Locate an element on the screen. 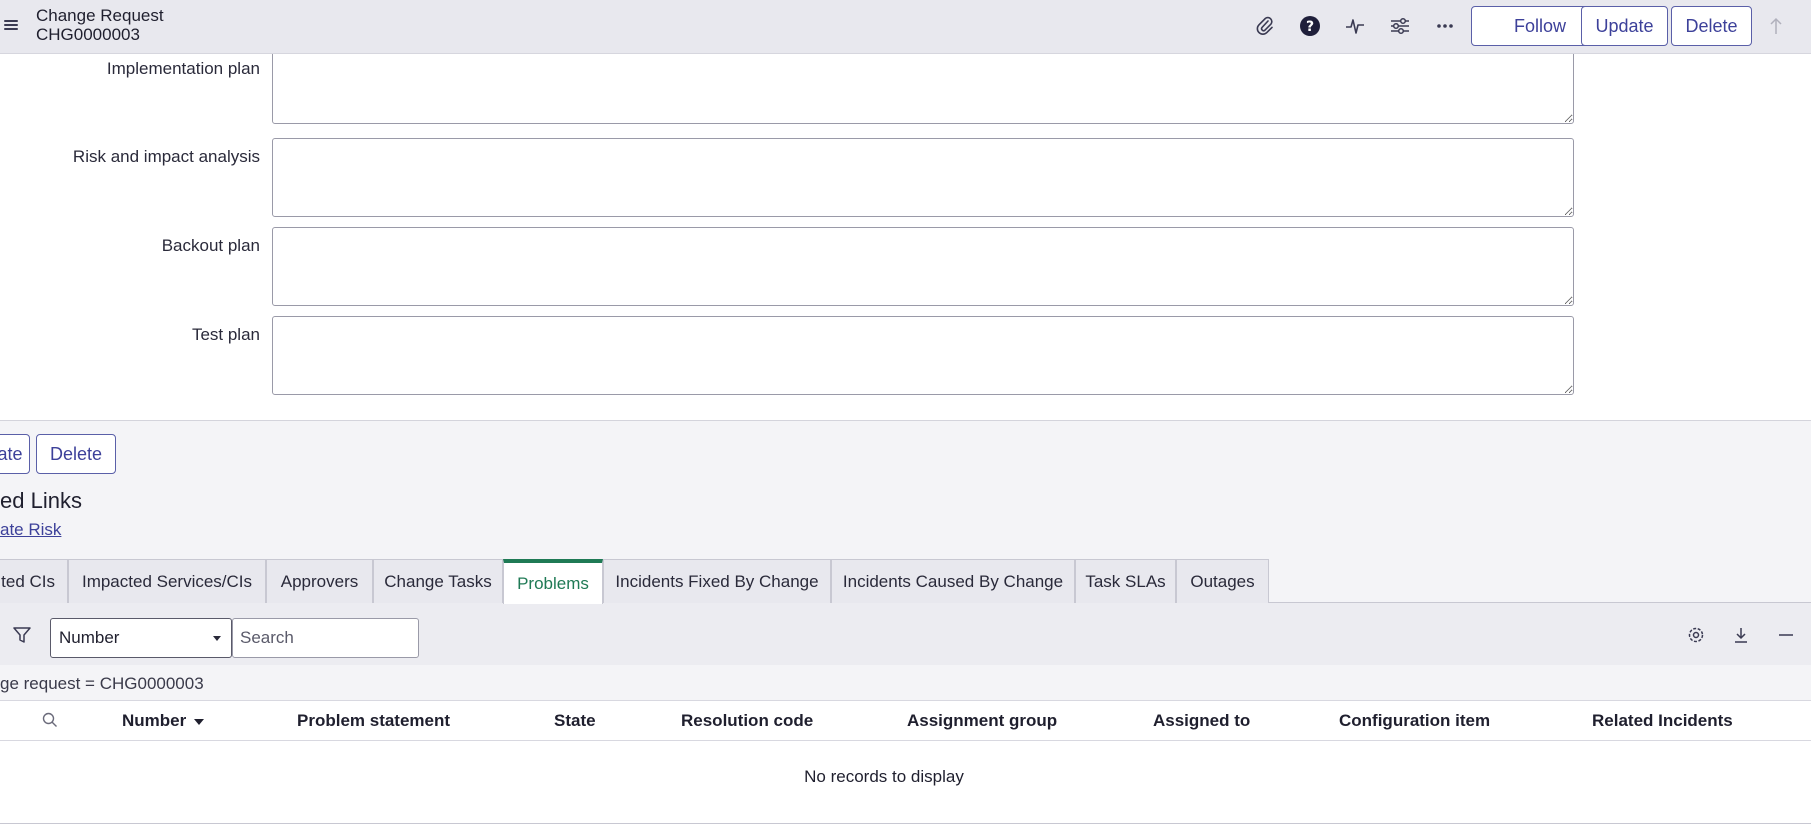 The width and height of the screenshot is (1811, 825). menu-icon is located at coordinates (11, 25).